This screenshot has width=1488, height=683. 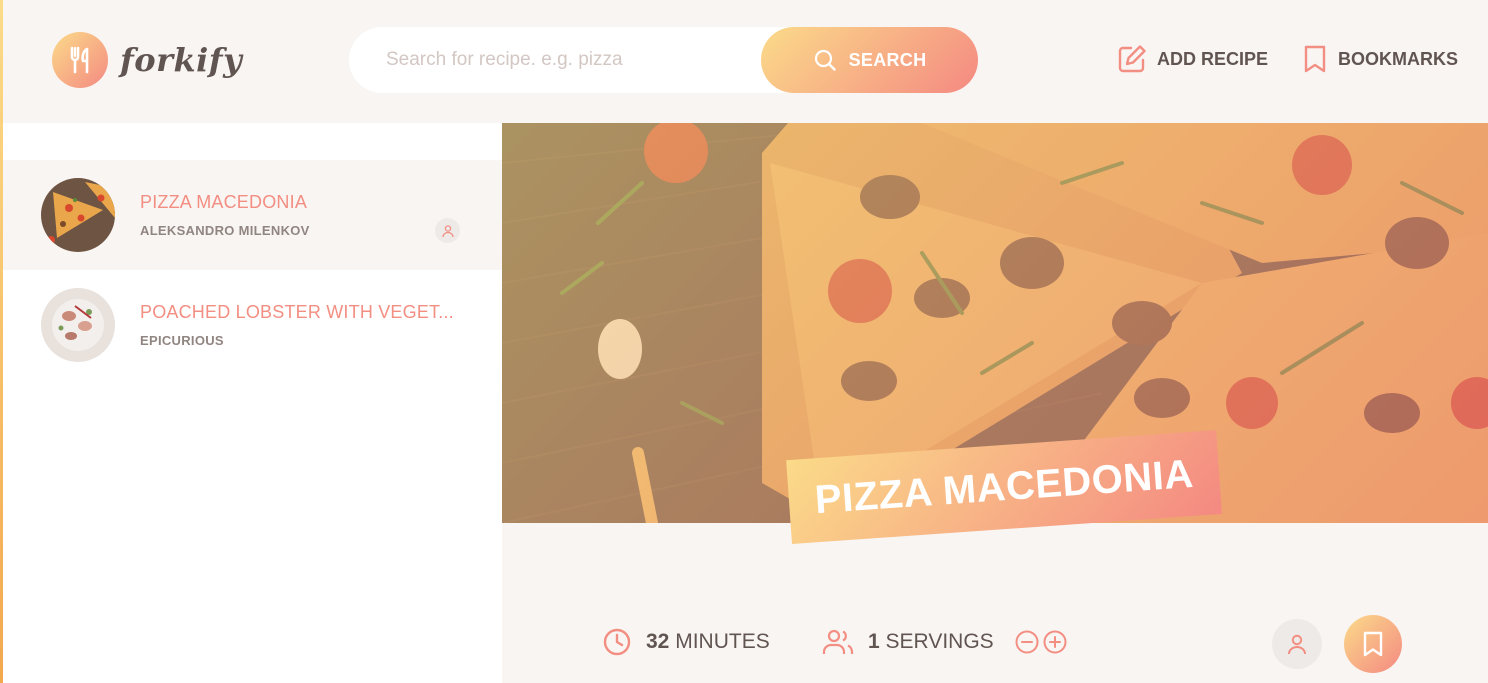 What do you see at coordinates (566, 60) in the screenshot?
I see `search-input` at bounding box center [566, 60].